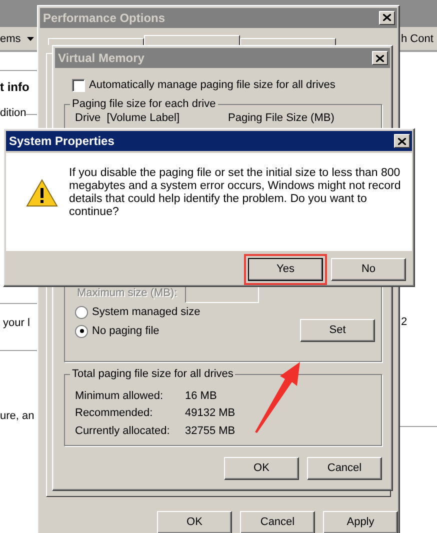  I want to click on body-text: h Cont, so click(417, 39).